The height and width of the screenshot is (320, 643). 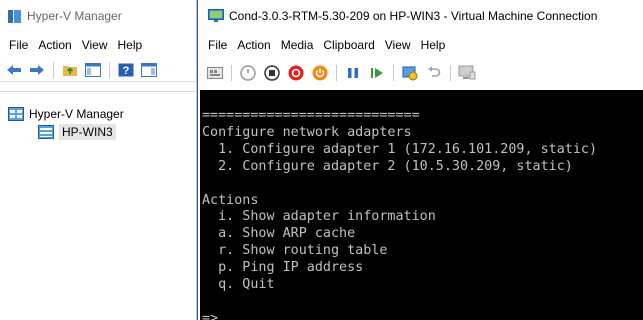 I want to click on tree-item-hyperv-manager: Hyper-V Manager, so click(x=66, y=114).